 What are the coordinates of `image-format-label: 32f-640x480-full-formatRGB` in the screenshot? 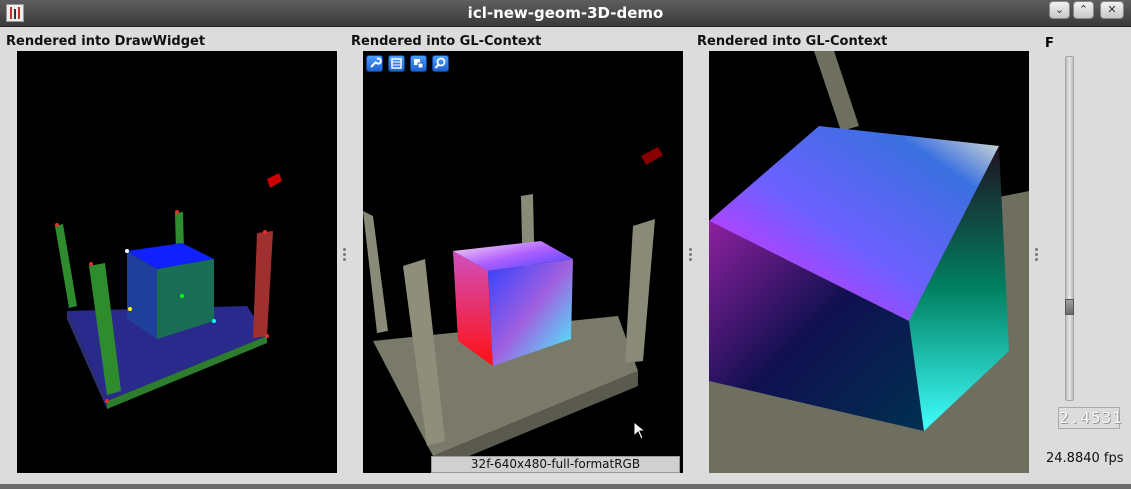 It's located at (555, 464).